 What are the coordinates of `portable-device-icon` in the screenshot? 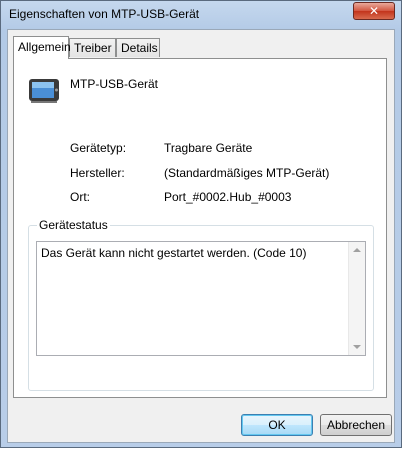 It's located at (44, 91).